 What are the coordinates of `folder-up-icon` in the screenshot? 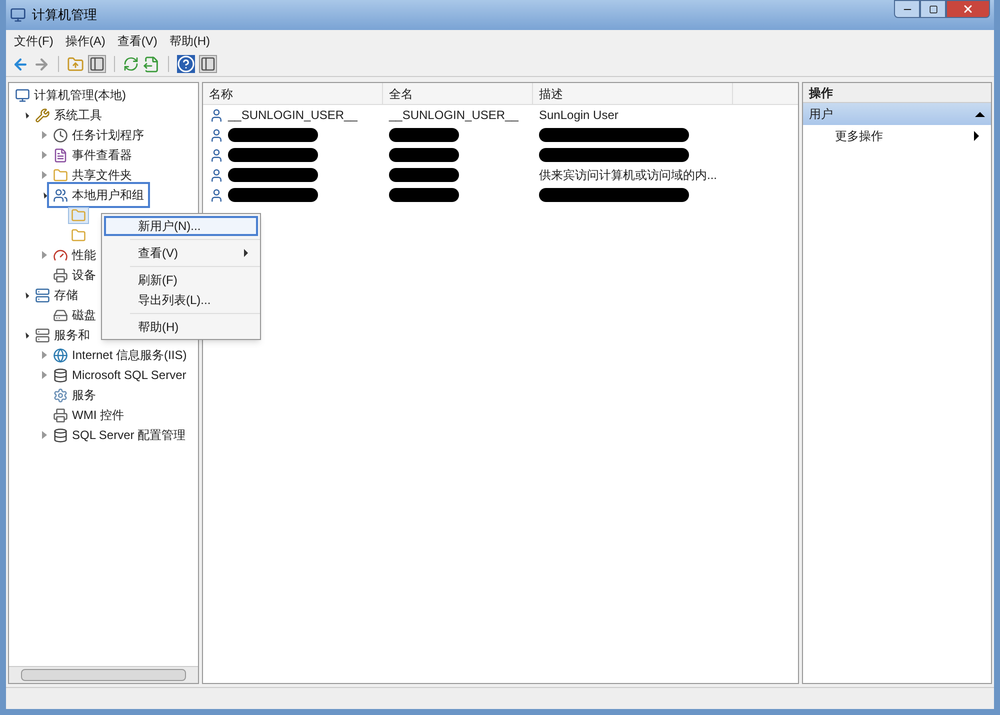 It's located at (75, 64).